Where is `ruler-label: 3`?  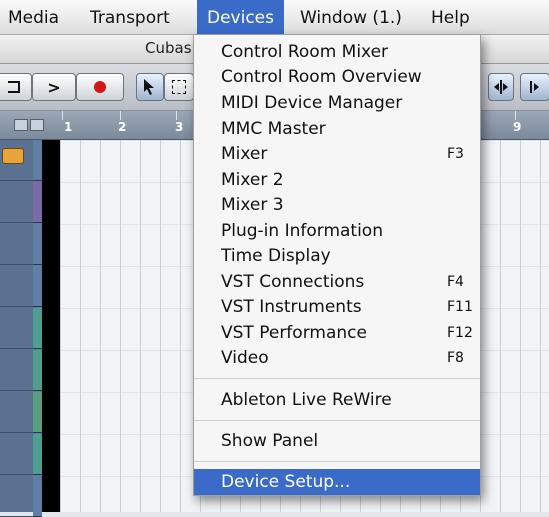 ruler-label: 3 is located at coordinates (179, 127).